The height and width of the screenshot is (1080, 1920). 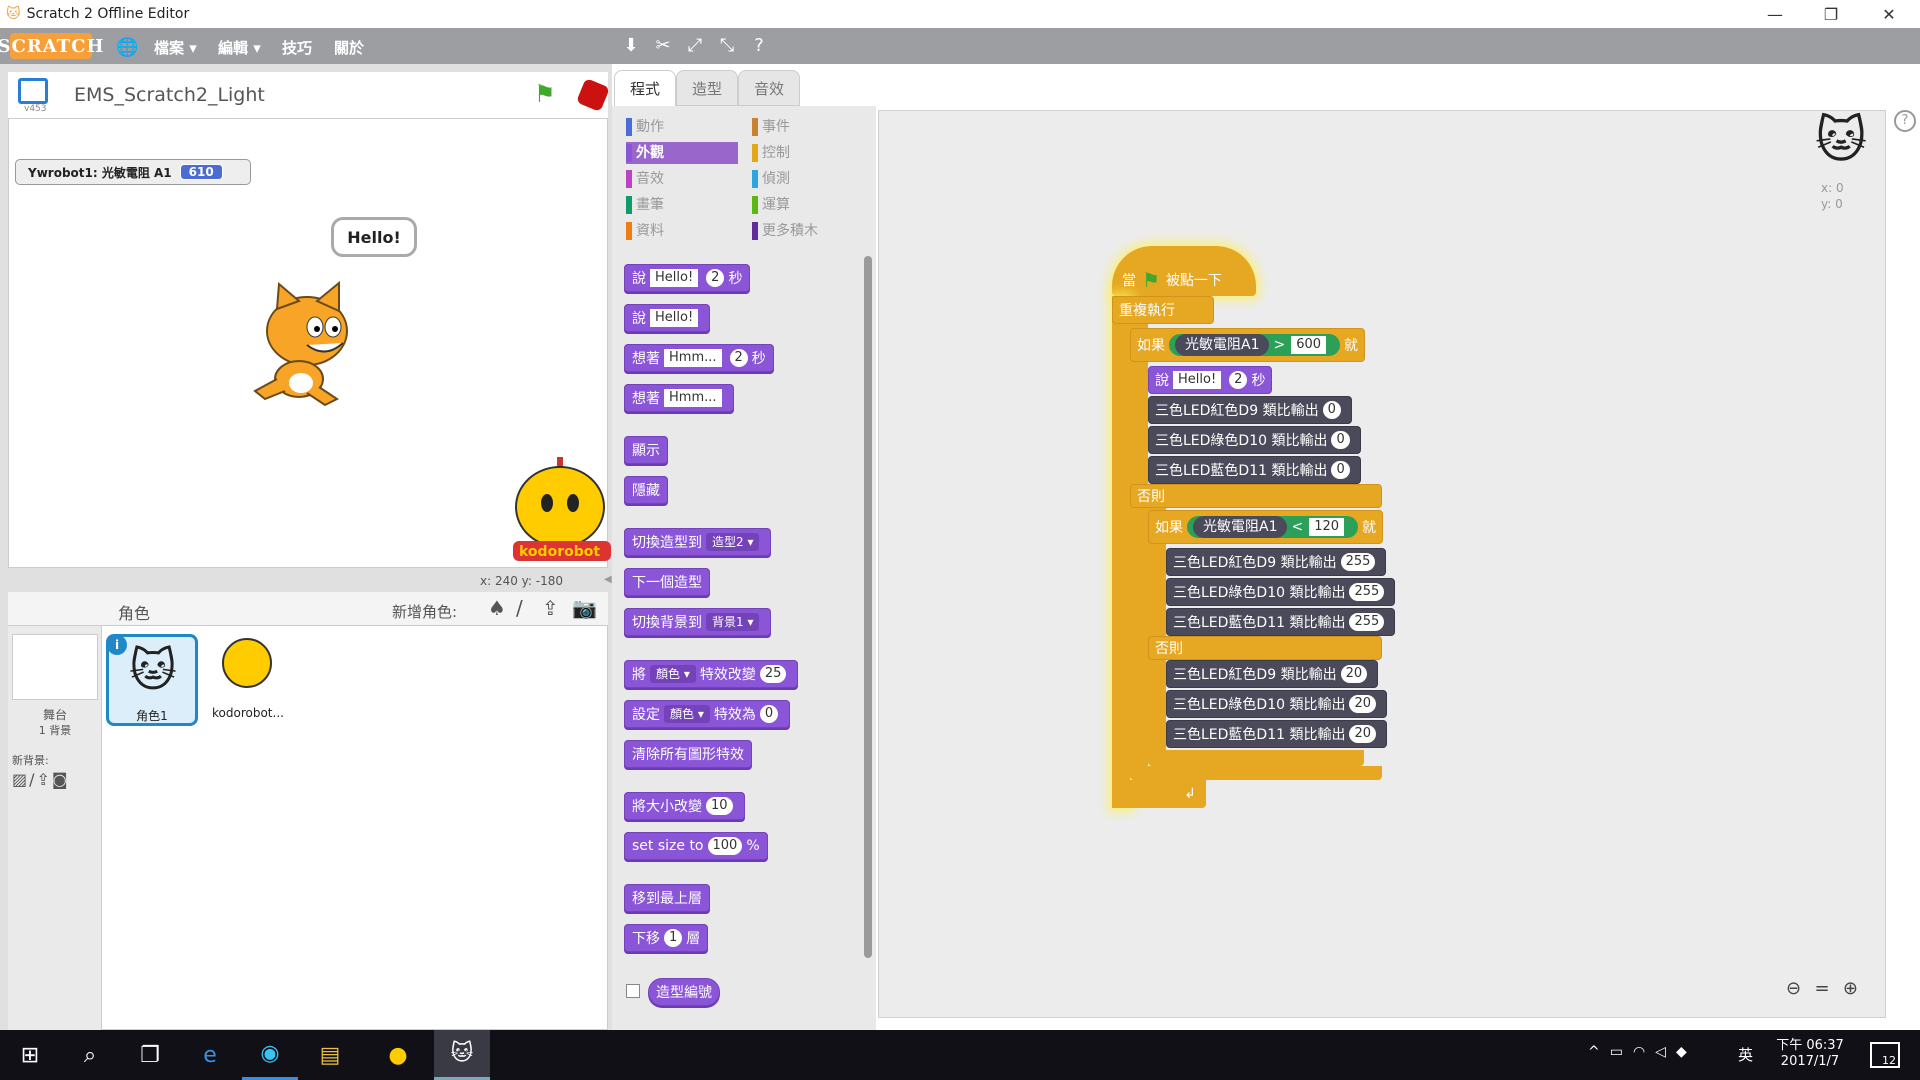 I want to click on category-sound: 音效, so click(x=682, y=179).